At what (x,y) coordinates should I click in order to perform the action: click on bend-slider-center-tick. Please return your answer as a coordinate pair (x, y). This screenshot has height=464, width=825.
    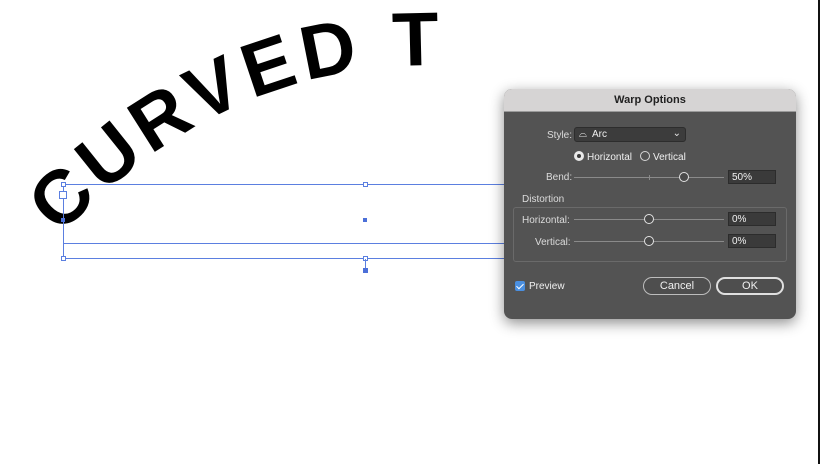
    Looking at the image, I should click on (649, 177).